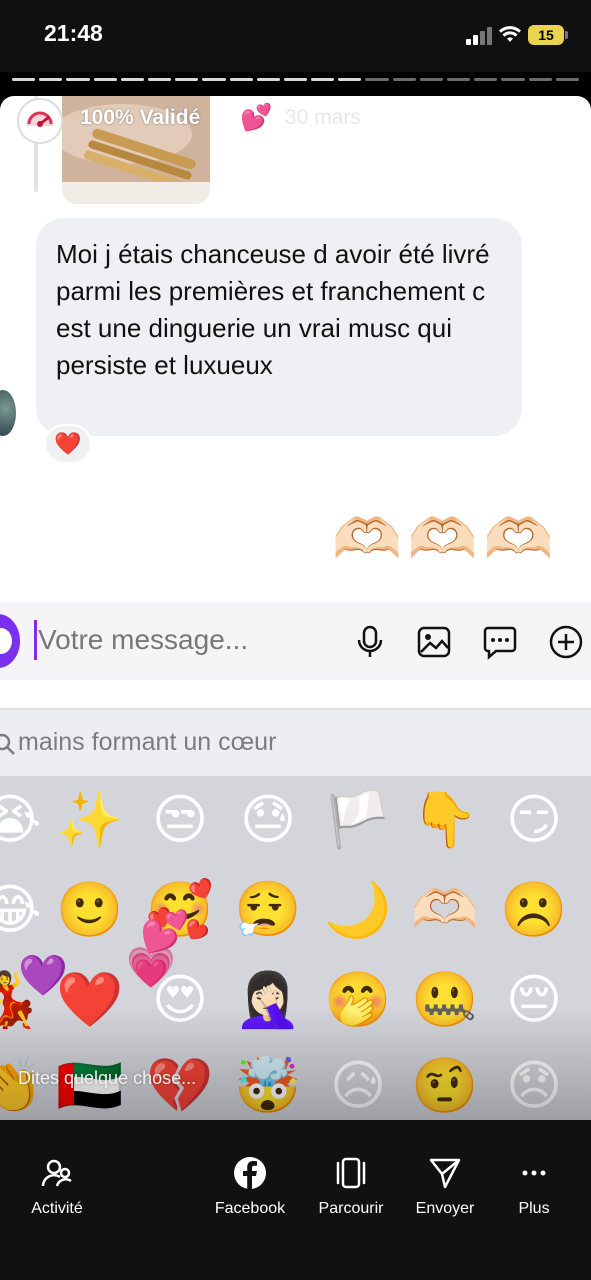  I want to click on emoji-row: 💃 ❤️ 😍 🤦🏻‍♀️ 🤭 🤐 😔, so click(295, 1005).